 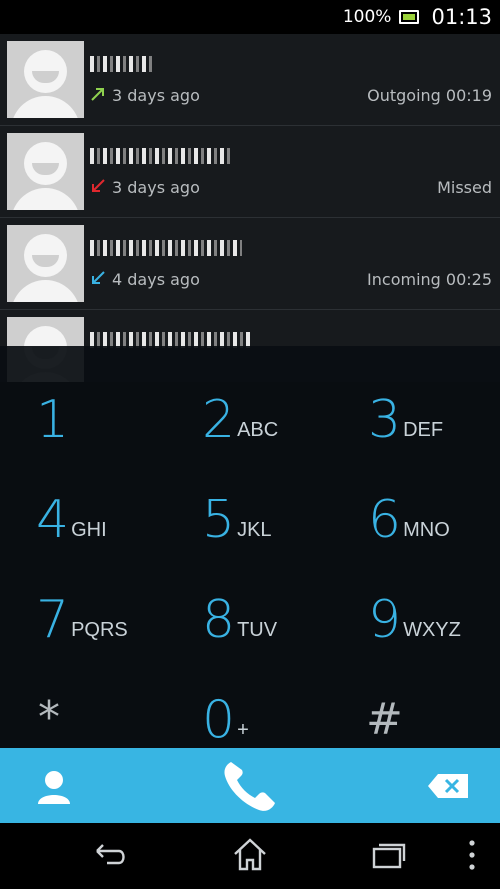 What do you see at coordinates (472, 855) in the screenshot?
I see `overflow-menu-icon` at bounding box center [472, 855].